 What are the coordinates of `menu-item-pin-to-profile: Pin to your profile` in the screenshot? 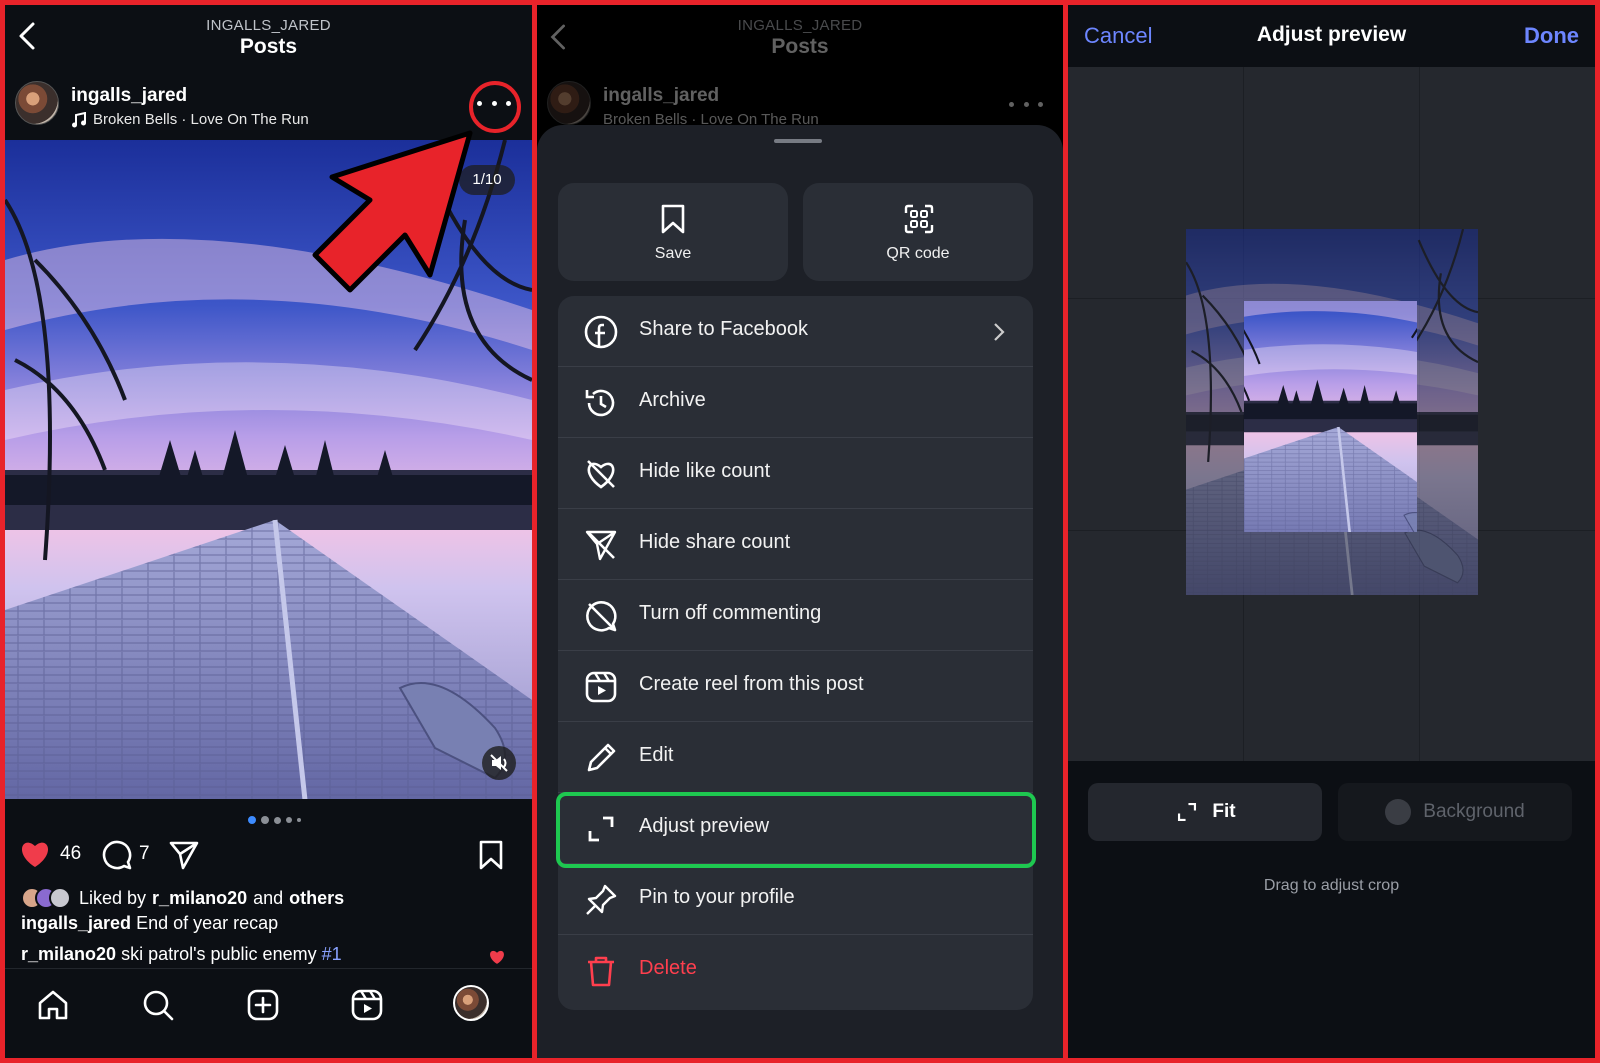 It's located at (795, 899).